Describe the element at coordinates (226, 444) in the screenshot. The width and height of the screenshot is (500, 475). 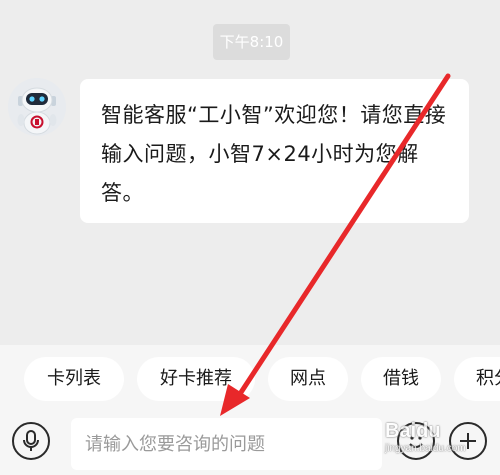
I see `message-input` at that location.